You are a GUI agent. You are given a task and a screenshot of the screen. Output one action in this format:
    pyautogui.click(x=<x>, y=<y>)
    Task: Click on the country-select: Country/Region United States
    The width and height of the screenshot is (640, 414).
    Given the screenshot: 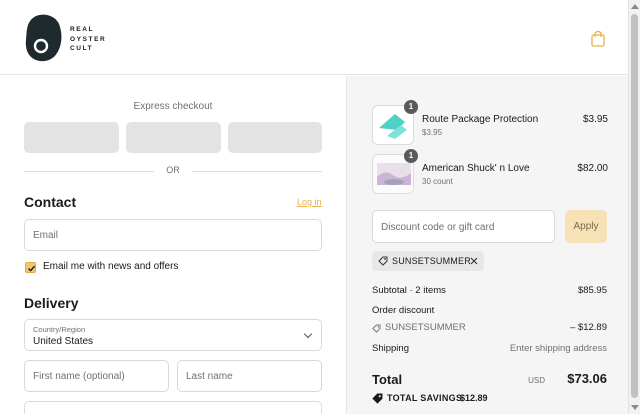 What is the action you would take?
    pyautogui.click(x=173, y=335)
    